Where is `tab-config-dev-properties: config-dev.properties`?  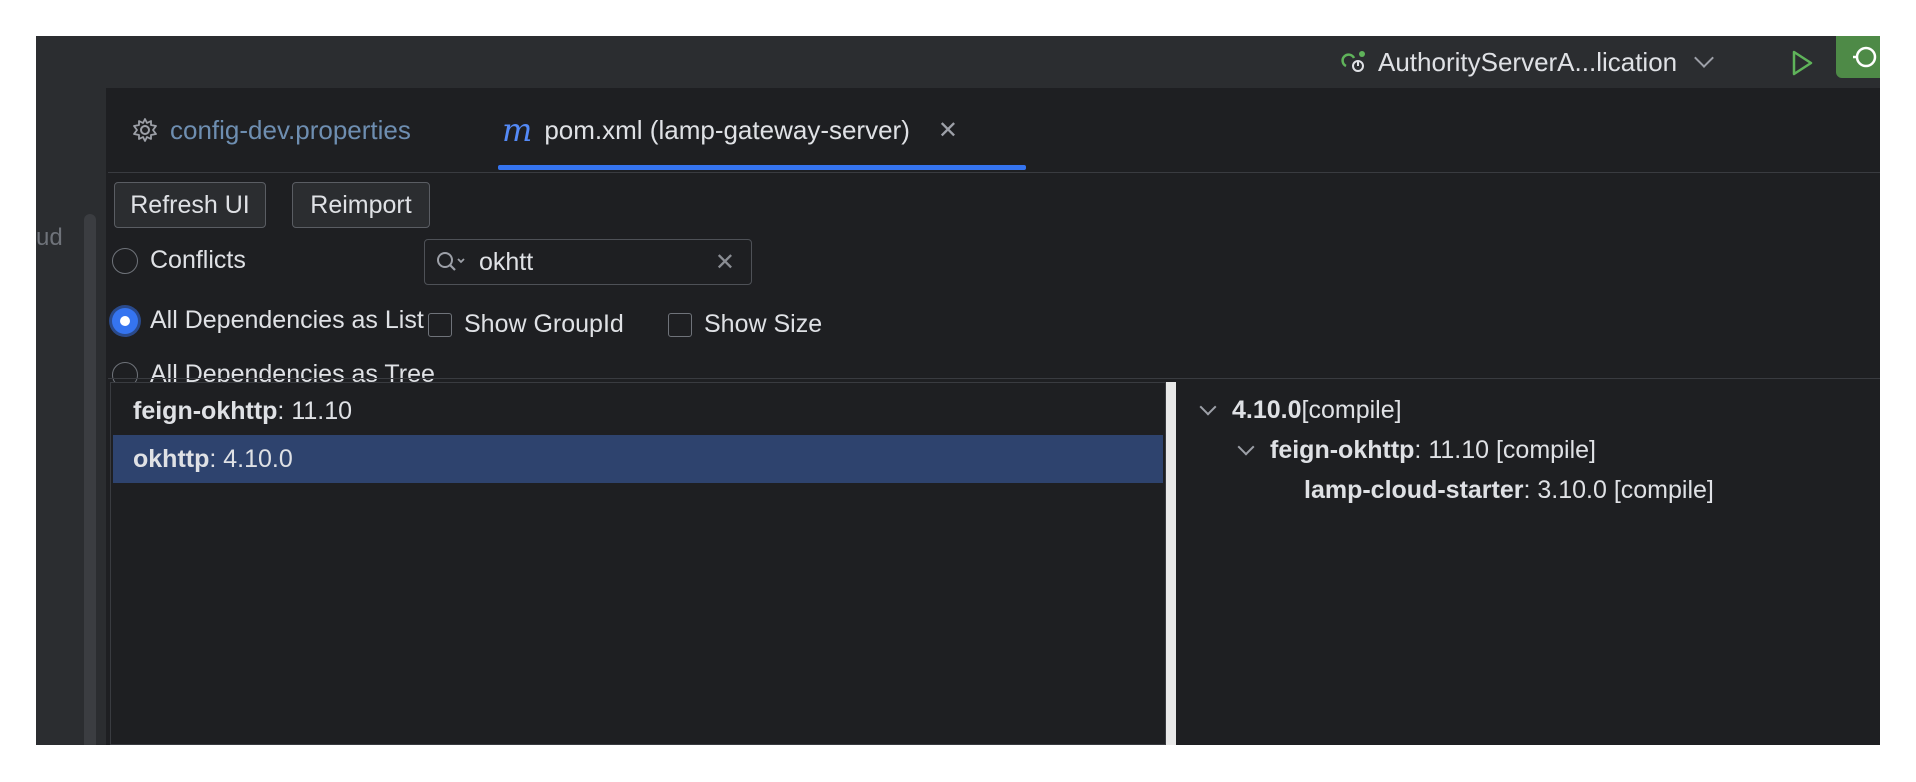 tab-config-dev-properties: config-dev.properties is located at coordinates (271, 130).